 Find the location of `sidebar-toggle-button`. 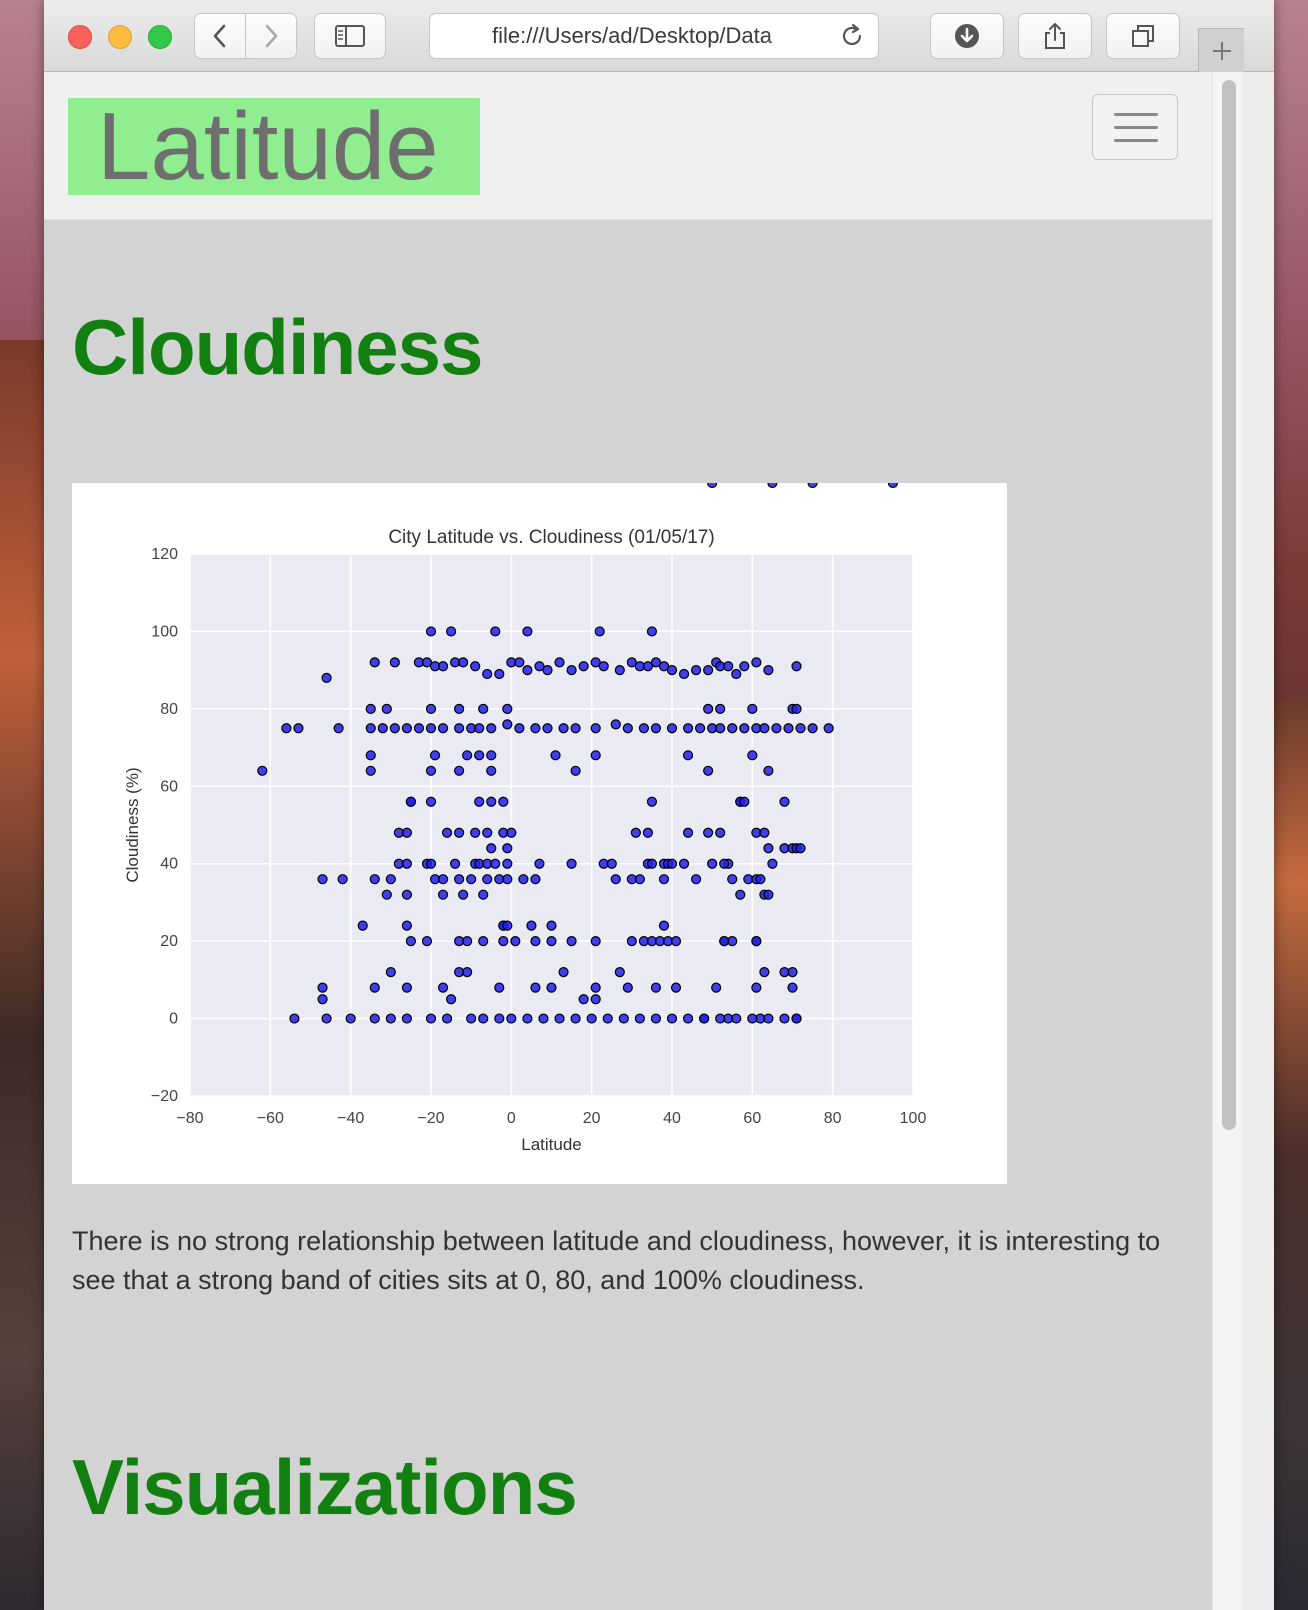

sidebar-toggle-button is located at coordinates (350, 36).